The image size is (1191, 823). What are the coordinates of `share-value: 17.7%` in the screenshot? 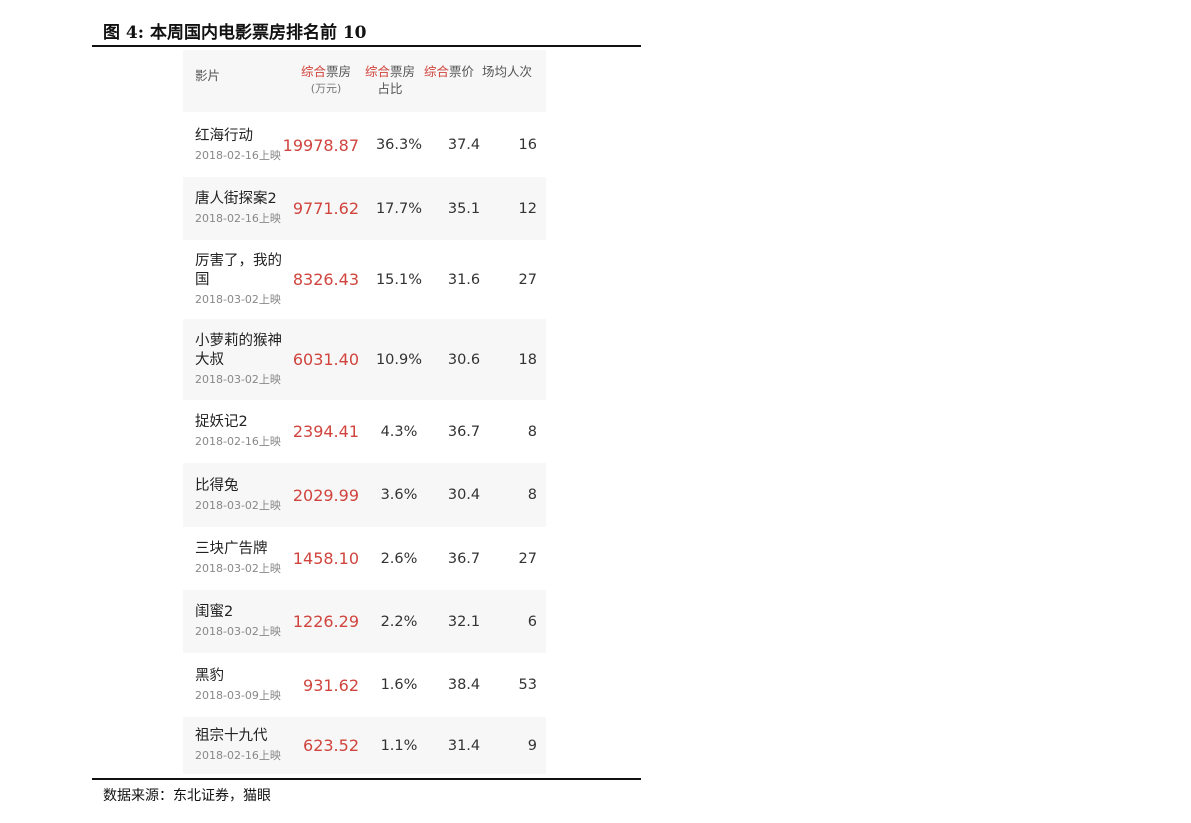 It's located at (399, 208).